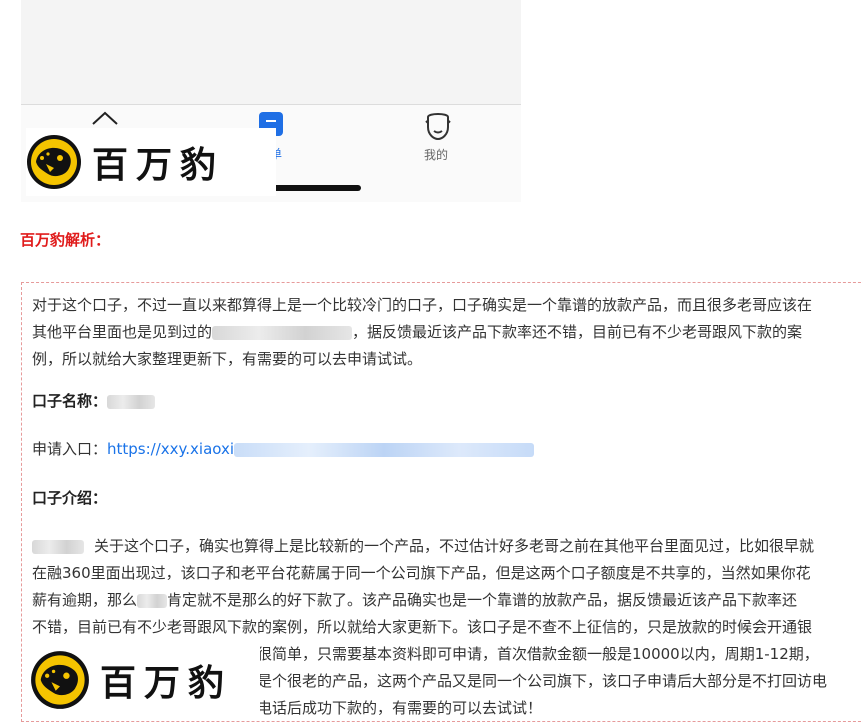 This screenshot has width=863, height=722. What do you see at coordinates (438, 127) in the screenshot?
I see `user-face-icon` at bounding box center [438, 127].